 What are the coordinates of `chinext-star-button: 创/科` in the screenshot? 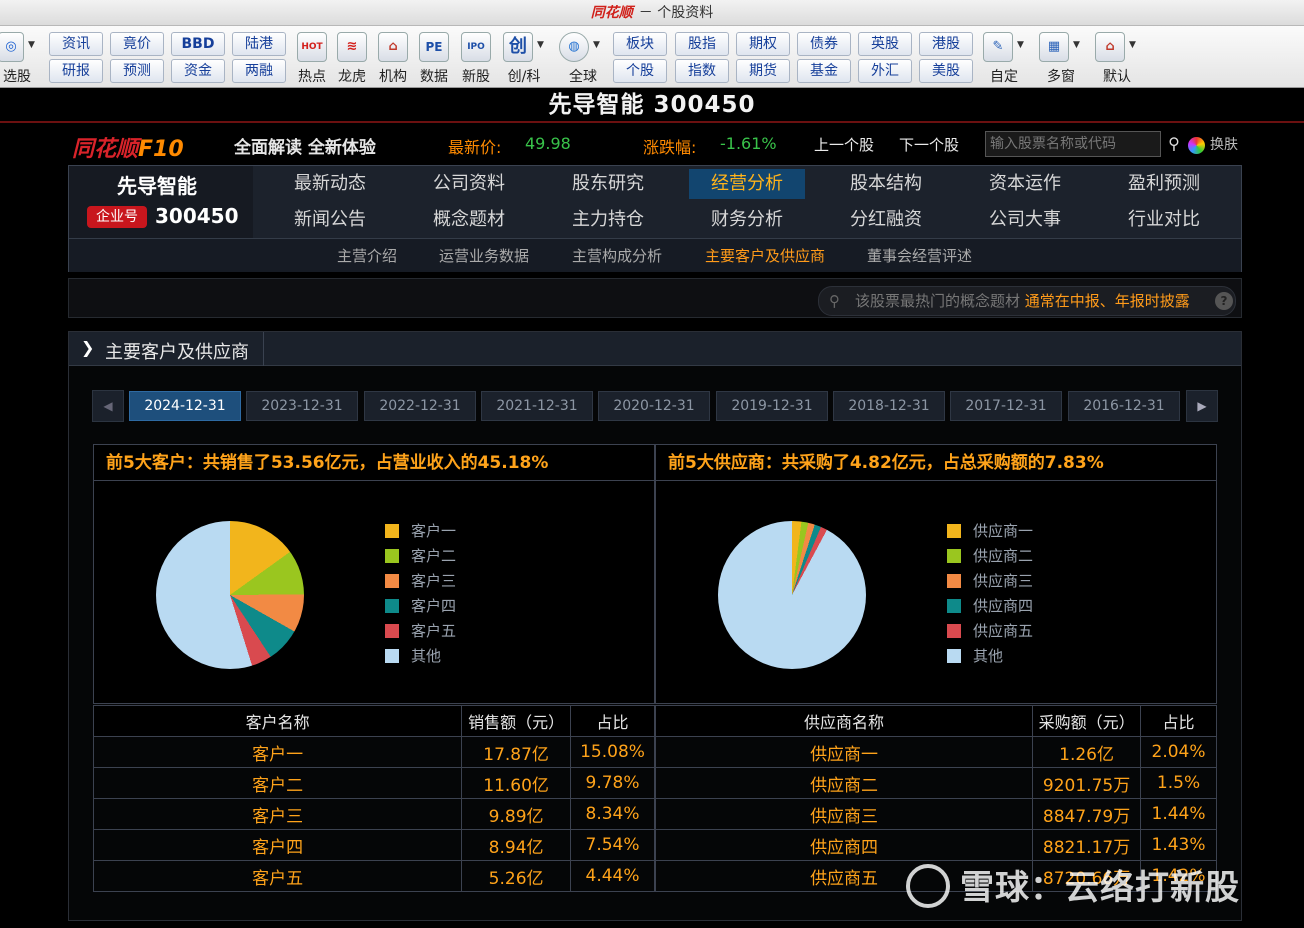 It's located at (524, 76).